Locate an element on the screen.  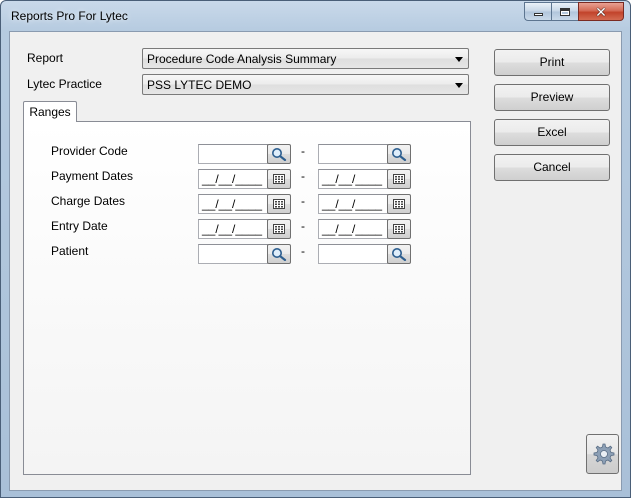
payment-dates-to-input: __/__/____ is located at coordinates (353, 179).